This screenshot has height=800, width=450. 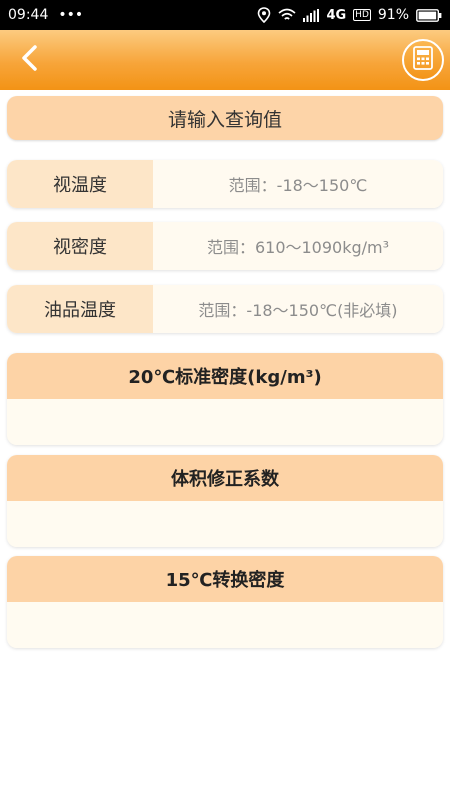 What do you see at coordinates (80, 246) in the screenshot?
I see `apparent-density-label: 视密度` at bounding box center [80, 246].